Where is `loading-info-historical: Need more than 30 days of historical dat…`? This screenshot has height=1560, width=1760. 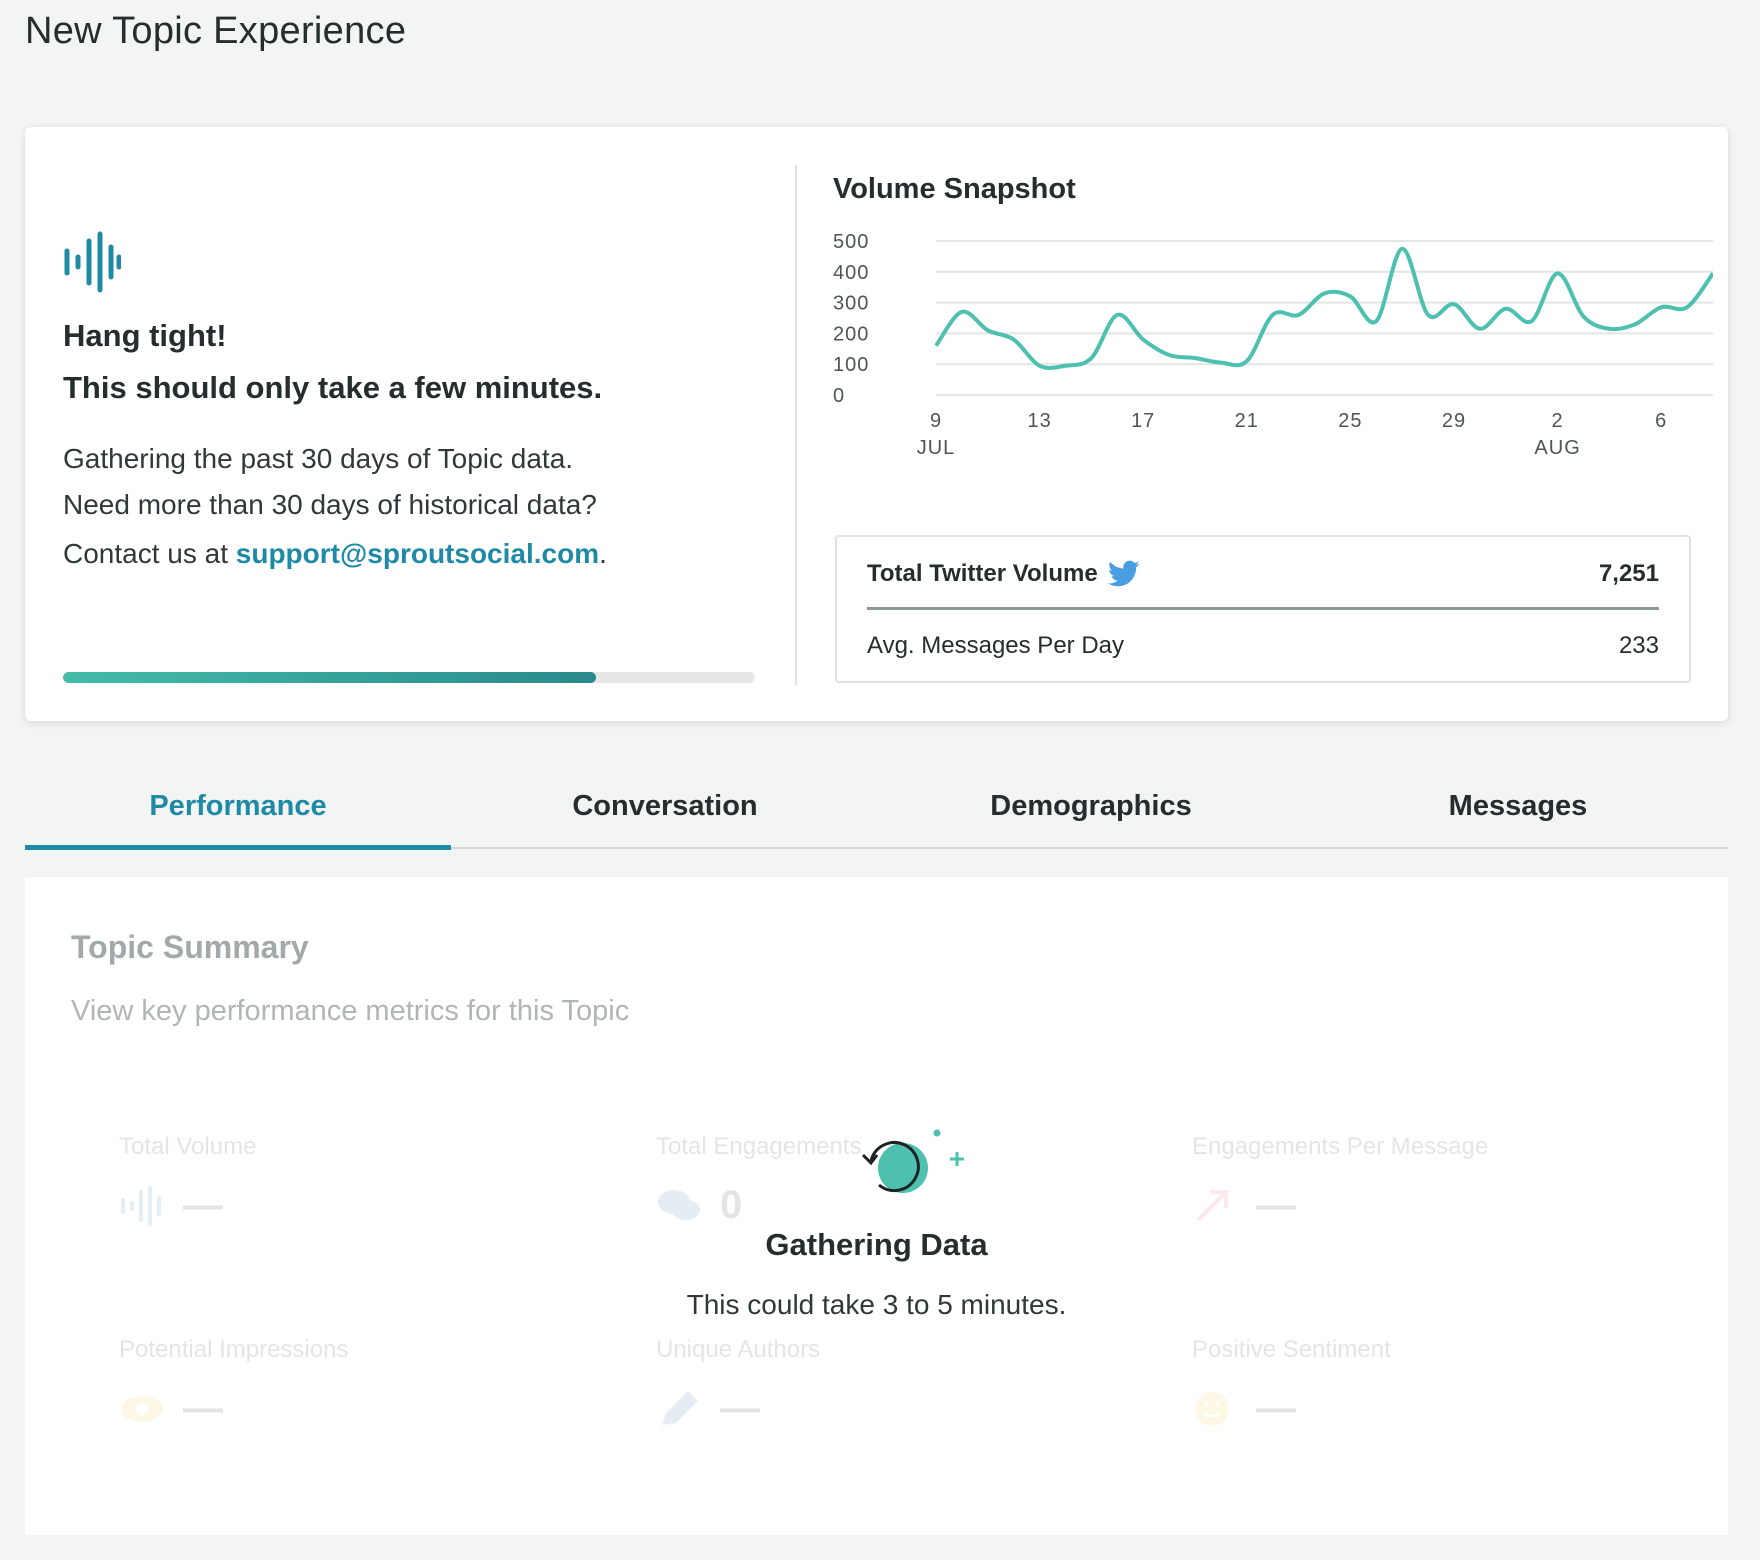 loading-info-historical: Need more than 30 days of historical dat… is located at coordinates (330, 504).